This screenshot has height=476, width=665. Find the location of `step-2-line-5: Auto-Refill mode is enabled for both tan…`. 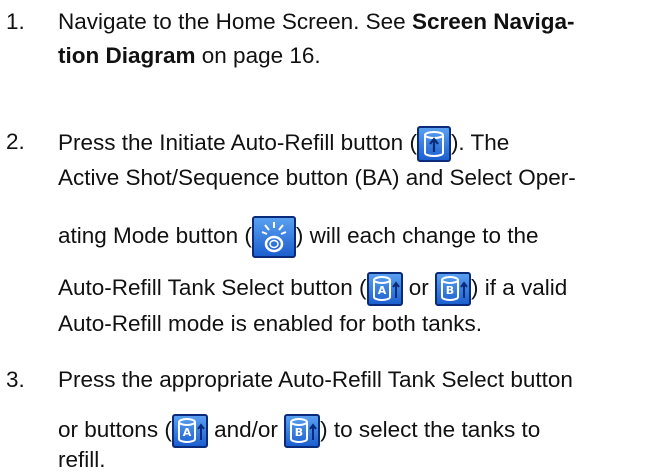

step-2-line-5: Auto-Refill mode is enabled for both tan… is located at coordinates (270, 323).